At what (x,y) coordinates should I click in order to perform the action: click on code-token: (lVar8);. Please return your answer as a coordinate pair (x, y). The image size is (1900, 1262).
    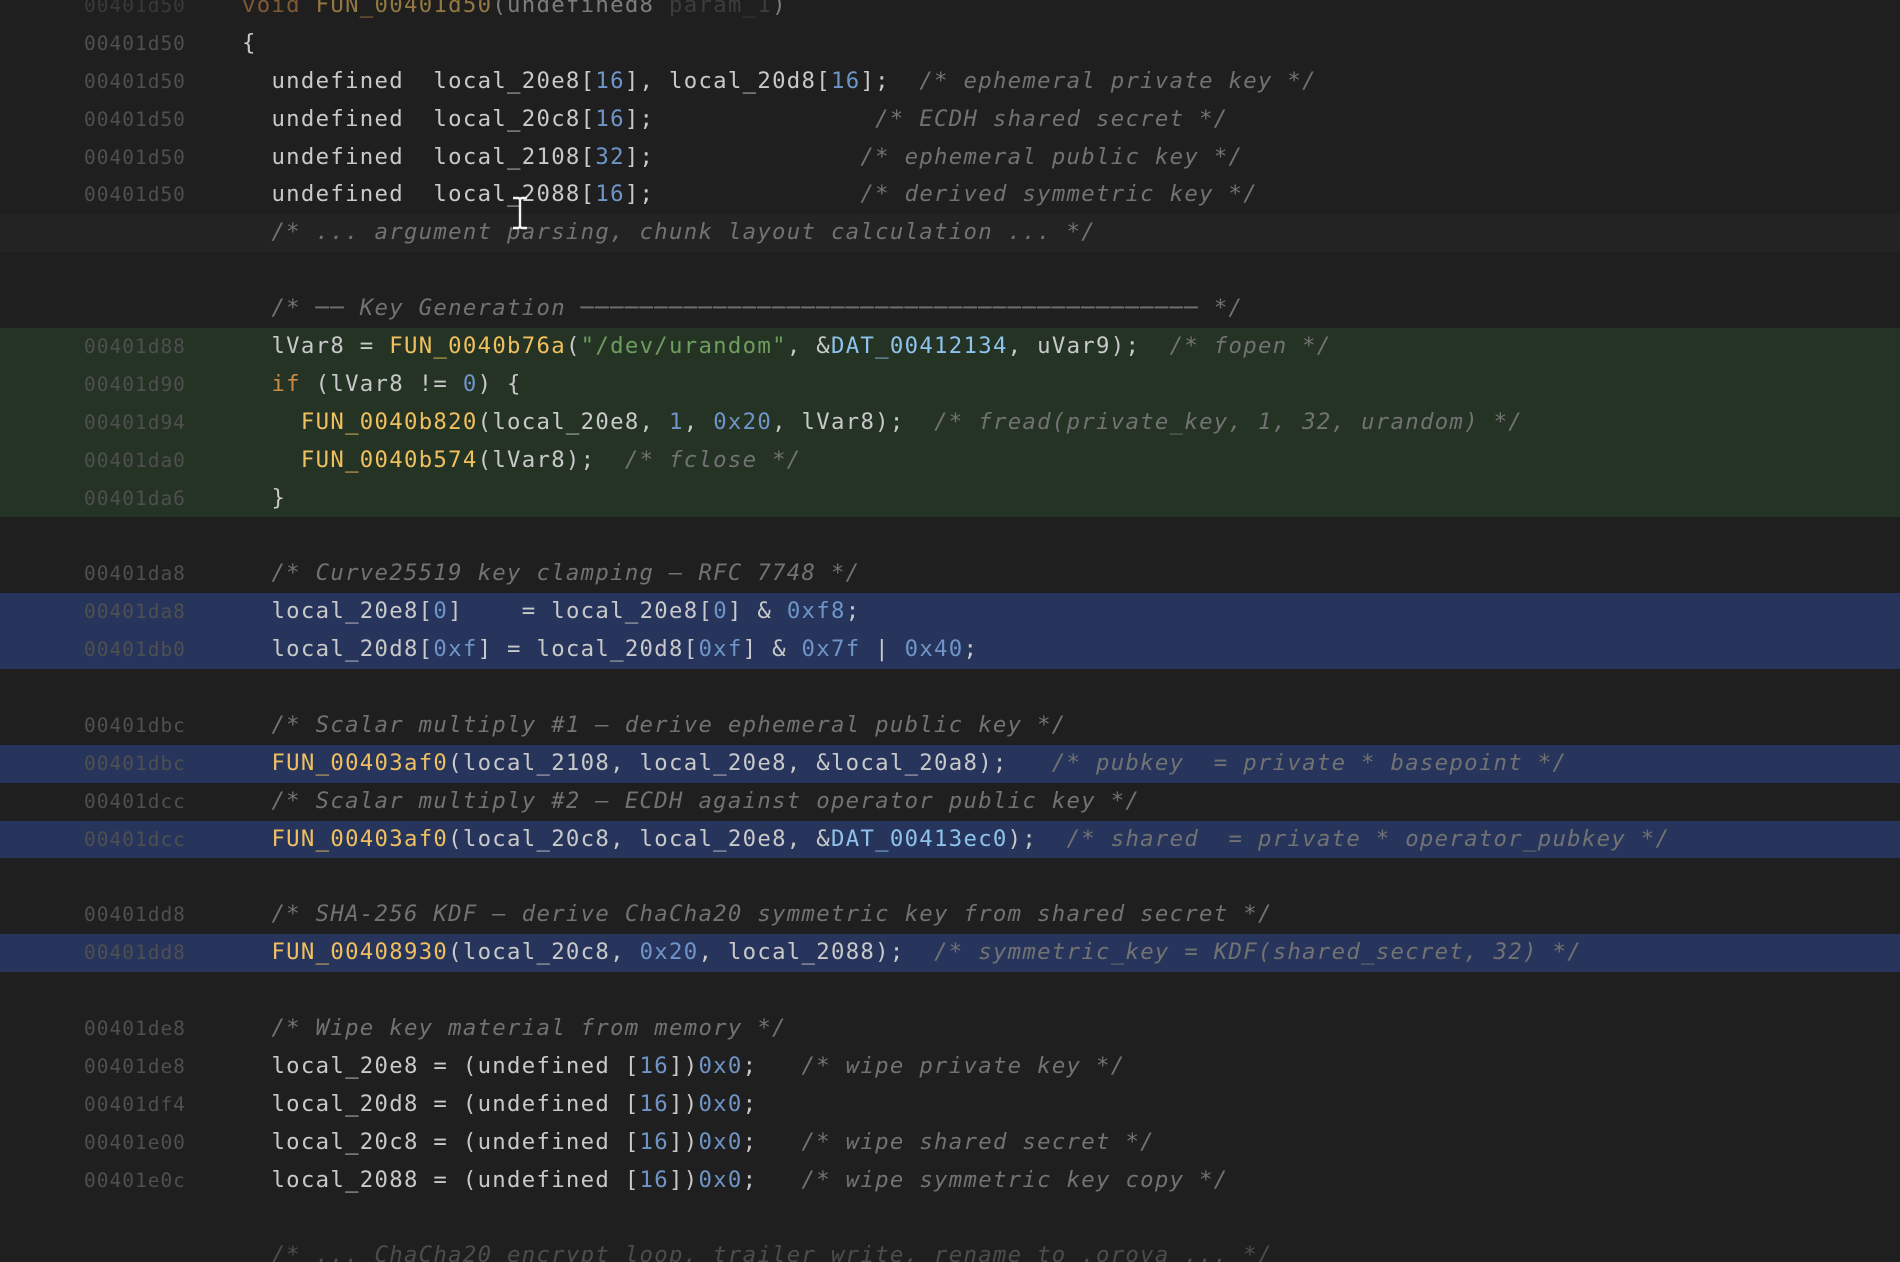
    Looking at the image, I should click on (551, 459).